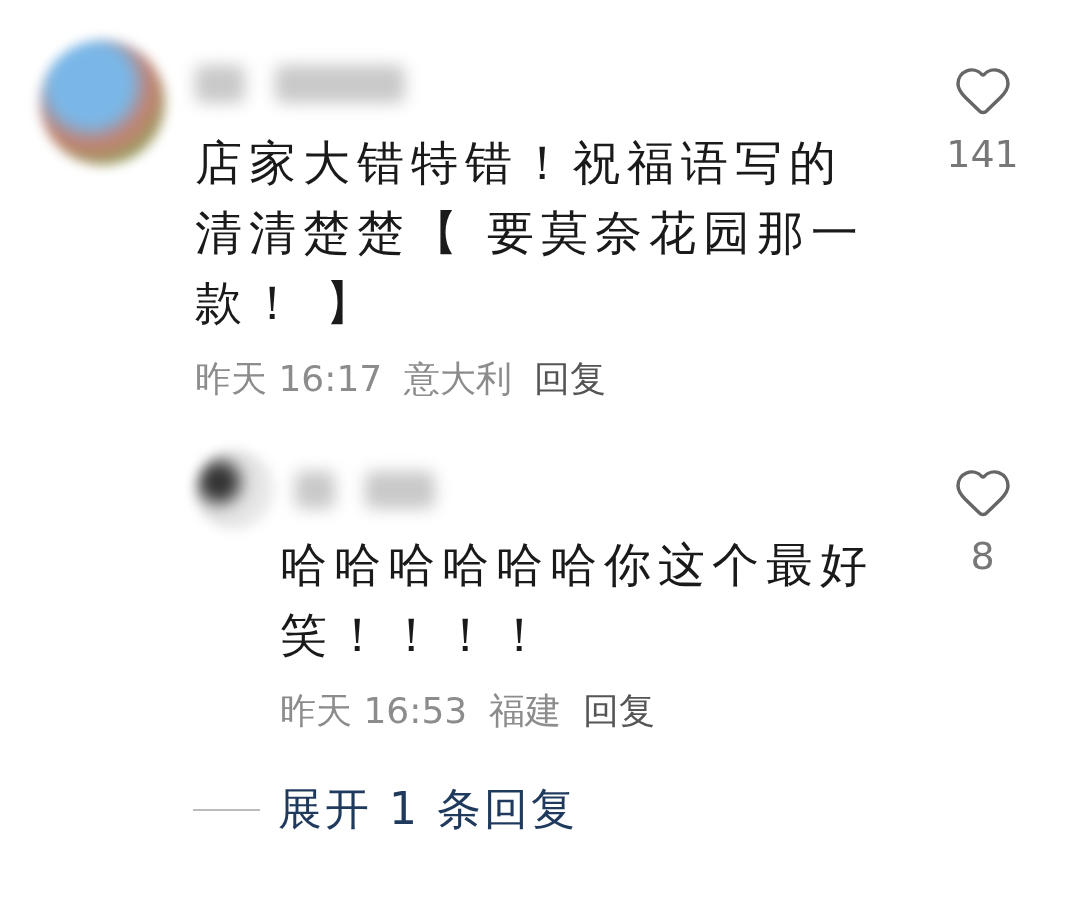 The image size is (1080, 904). I want to click on comment-text: 店家大错特错！祝福语写的清清楚楚【 要莫奈花园那一款！ 】, so click(530, 233).